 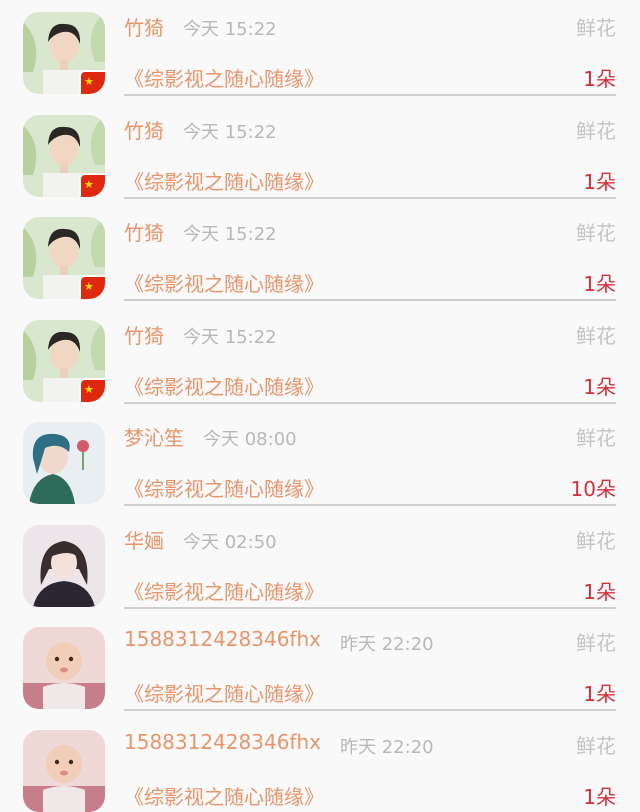 What do you see at coordinates (230, 542) in the screenshot?
I see `timestamp: 今天 02:50` at bounding box center [230, 542].